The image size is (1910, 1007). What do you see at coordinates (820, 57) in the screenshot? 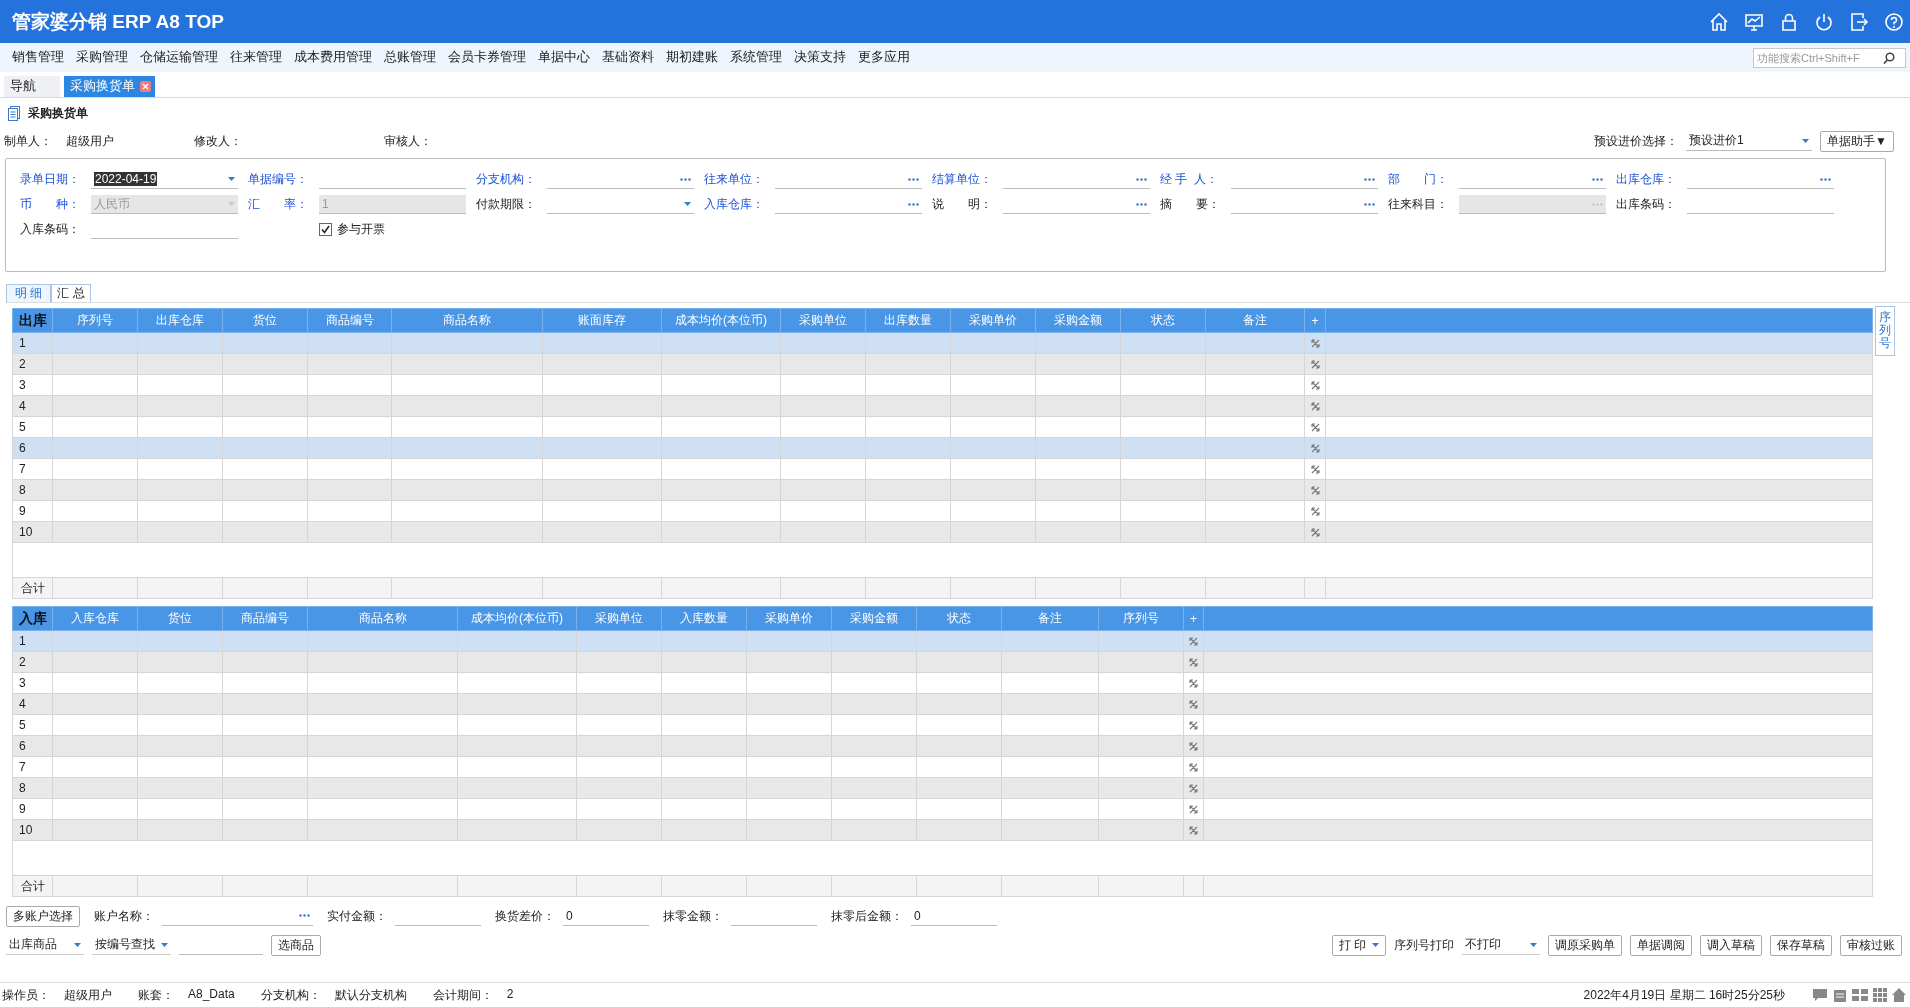
I see `menu-item: 决策支持` at bounding box center [820, 57].